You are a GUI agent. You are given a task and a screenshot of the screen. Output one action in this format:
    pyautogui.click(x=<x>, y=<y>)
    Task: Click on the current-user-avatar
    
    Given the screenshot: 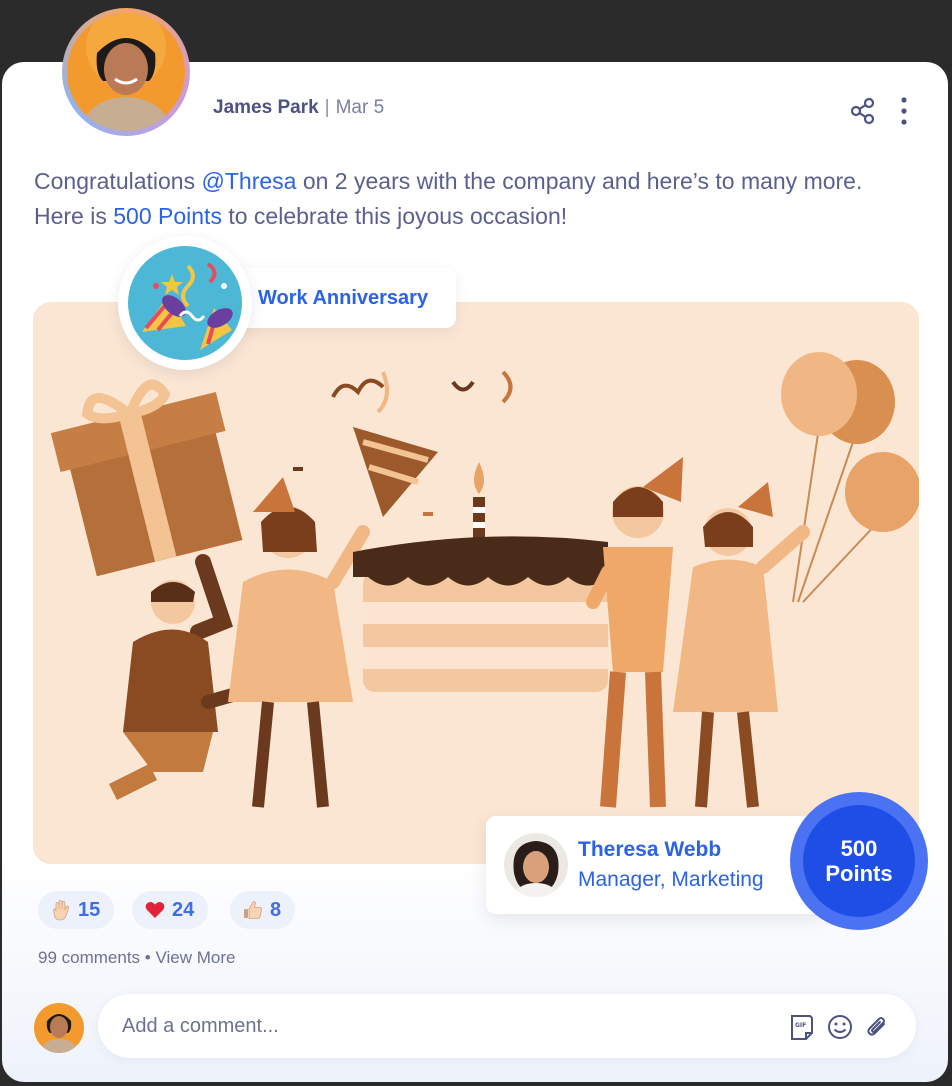 What is the action you would take?
    pyautogui.click(x=59, y=1028)
    